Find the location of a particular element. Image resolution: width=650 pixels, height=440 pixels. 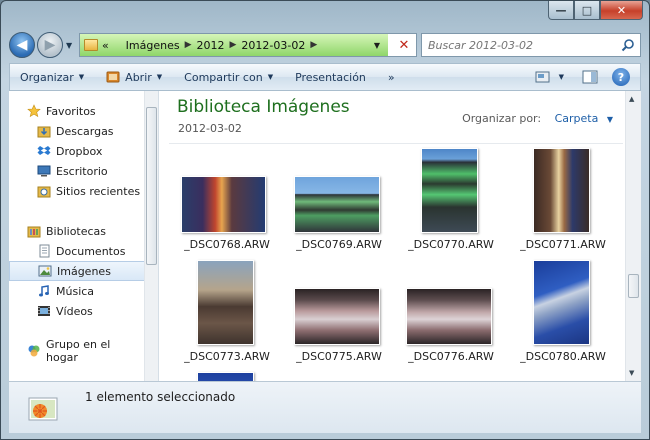

pictures-icon is located at coordinates (45, 271).